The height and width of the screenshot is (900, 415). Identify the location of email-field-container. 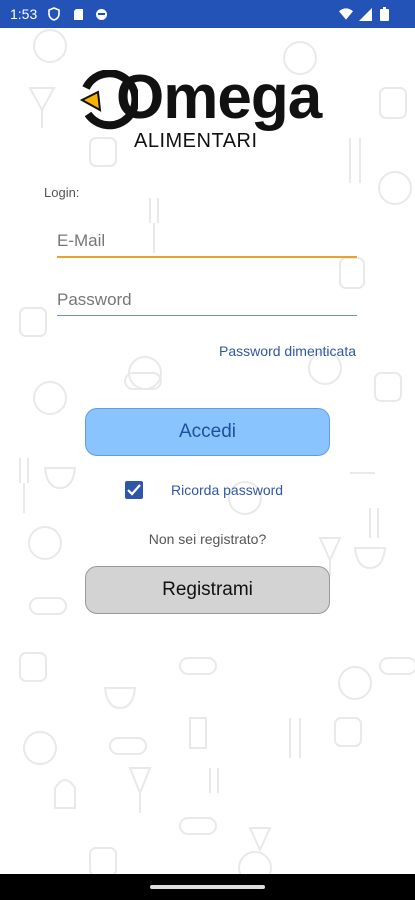
(207, 242).